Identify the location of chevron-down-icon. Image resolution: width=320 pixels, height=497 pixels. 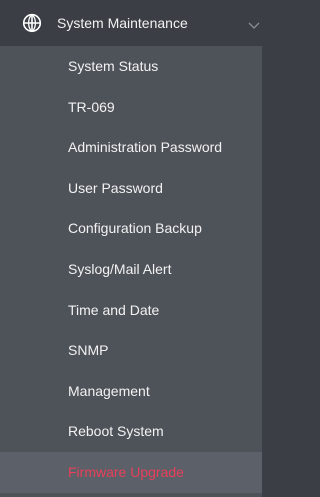
(254, 23).